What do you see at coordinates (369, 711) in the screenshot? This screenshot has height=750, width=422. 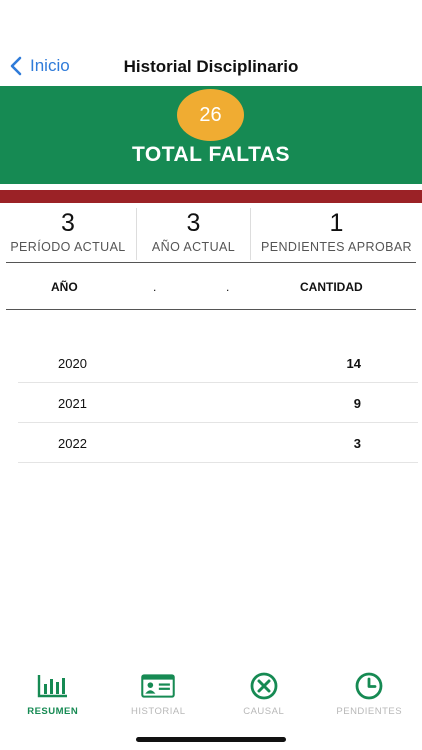 I see `tab-label: PENDIENTES` at bounding box center [369, 711].